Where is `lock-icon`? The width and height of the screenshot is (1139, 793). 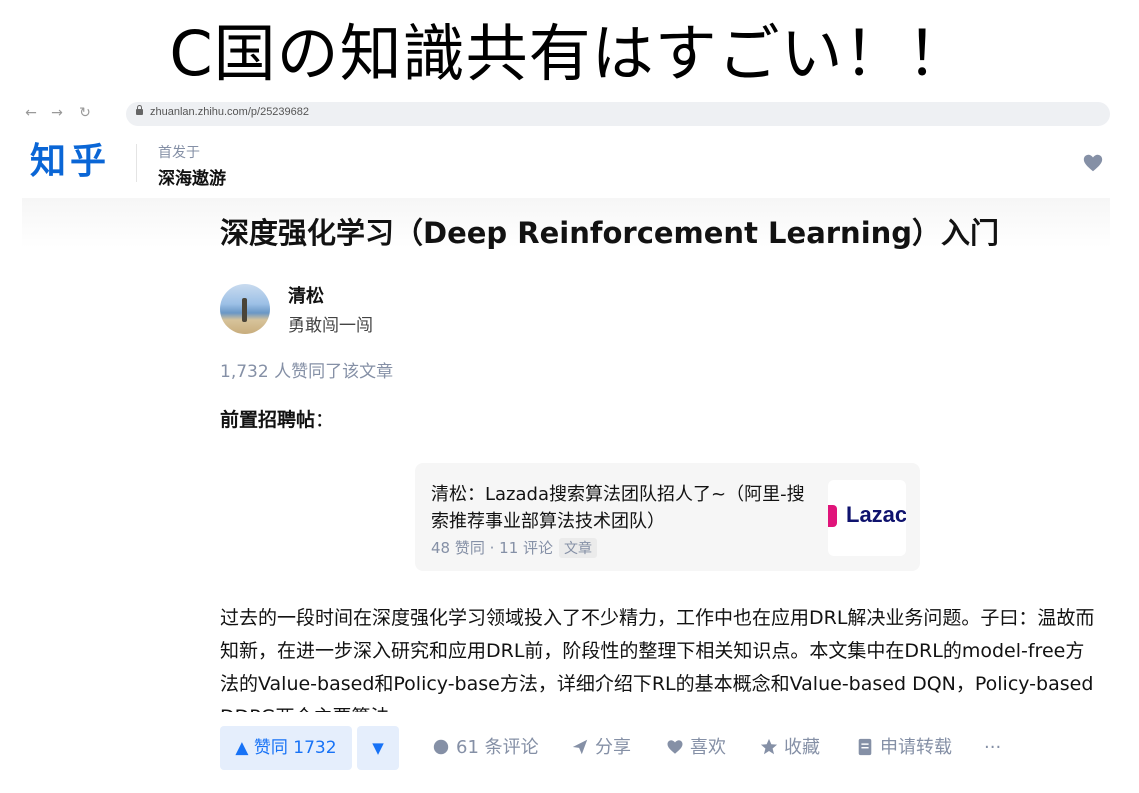
lock-icon is located at coordinates (139, 110).